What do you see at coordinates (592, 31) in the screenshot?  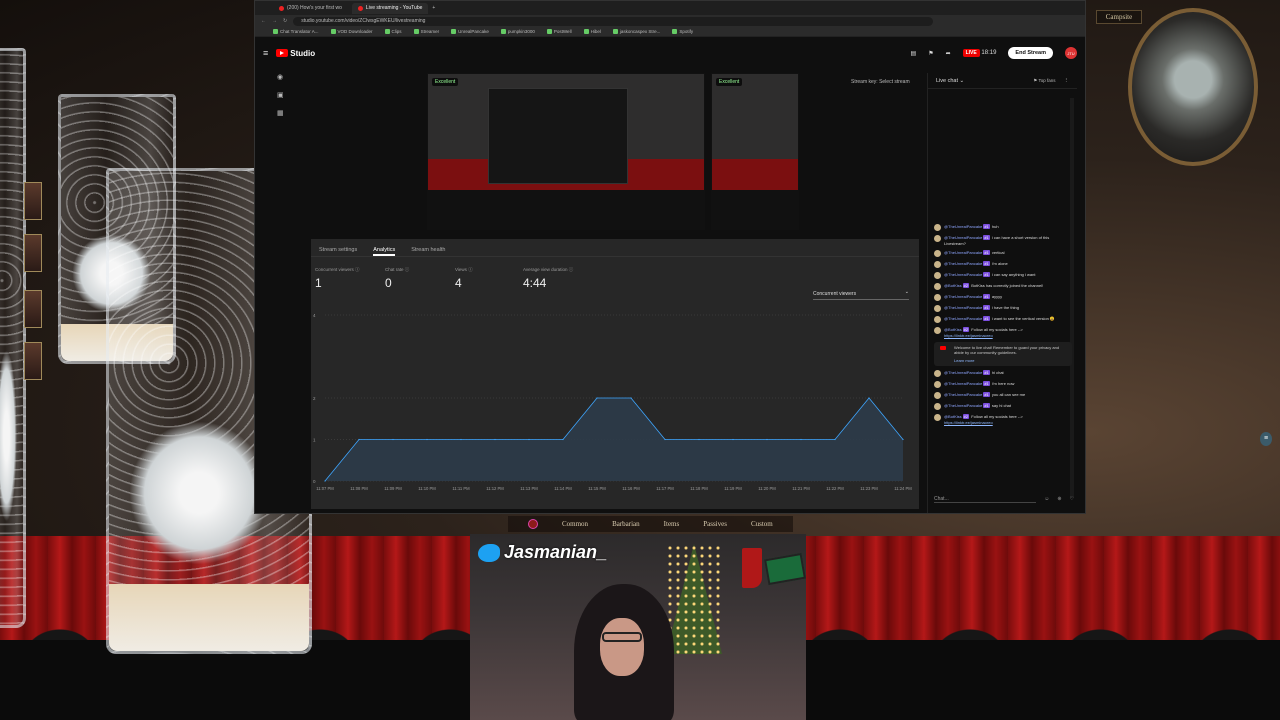 I see `bookmark: Hibel` at bounding box center [592, 31].